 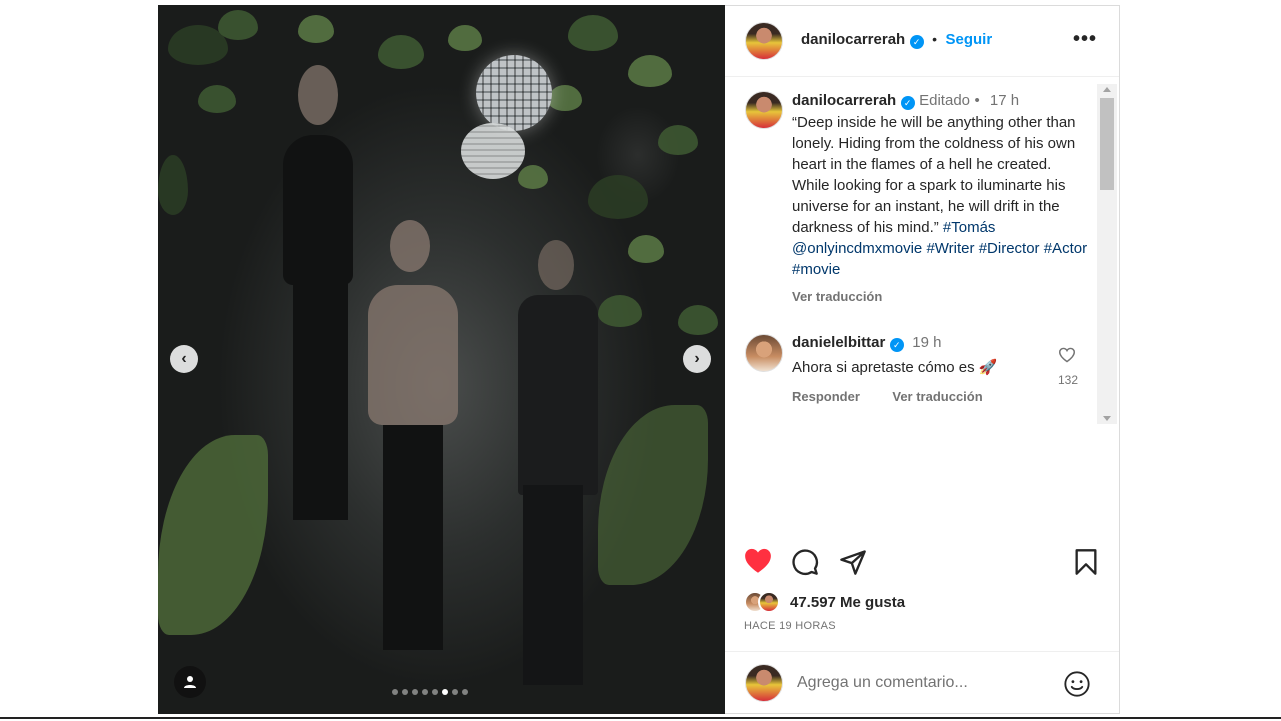 What do you see at coordinates (769, 602) in the screenshot?
I see `liker-avatar` at bounding box center [769, 602].